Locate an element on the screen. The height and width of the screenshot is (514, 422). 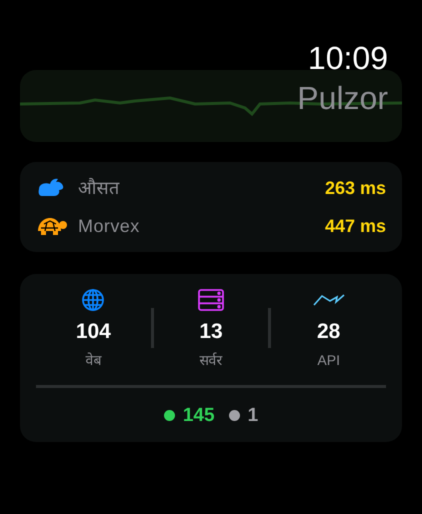
status-count: 1 is located at coordinates (253, 416).